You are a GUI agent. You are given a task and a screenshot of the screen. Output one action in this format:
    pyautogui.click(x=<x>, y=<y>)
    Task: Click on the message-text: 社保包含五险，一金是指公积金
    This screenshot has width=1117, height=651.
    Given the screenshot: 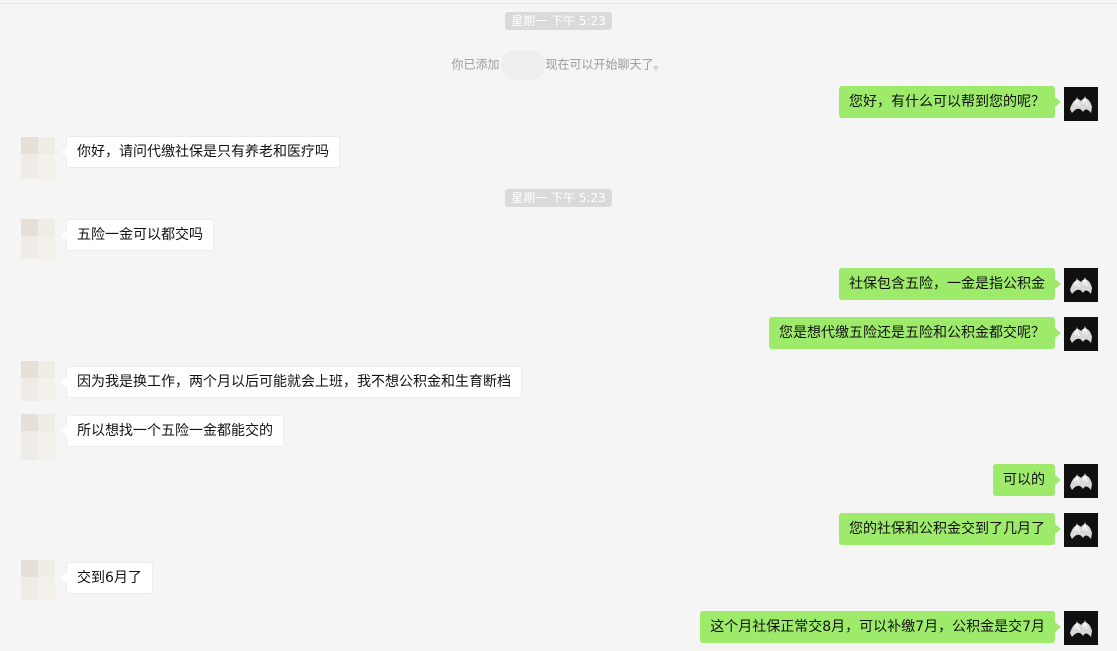 What is the action you would take?
    pyautogui.click(x=947, y=284)
    